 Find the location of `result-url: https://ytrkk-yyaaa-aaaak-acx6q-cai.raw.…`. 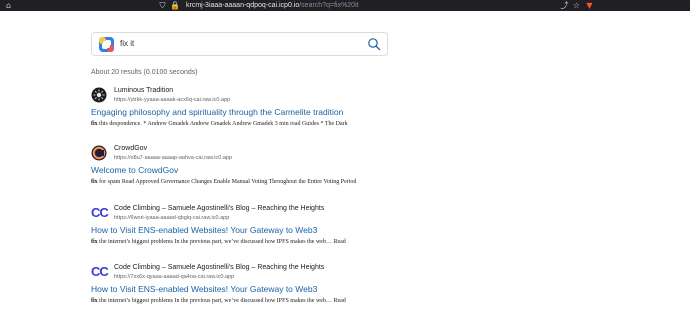

result-url: https://ytrkk-yyaaa-aaaak-acx6q-cai.raw.… is located at coordinates (172, 100).